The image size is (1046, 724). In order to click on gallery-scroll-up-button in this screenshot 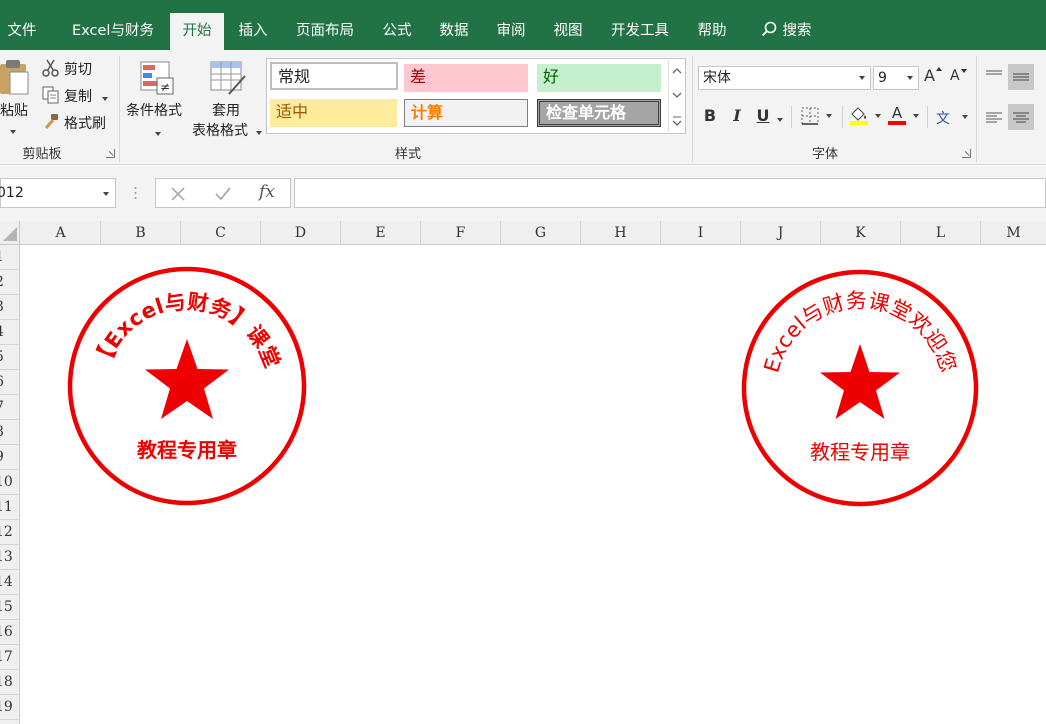, I will do `click(676, 71)`.